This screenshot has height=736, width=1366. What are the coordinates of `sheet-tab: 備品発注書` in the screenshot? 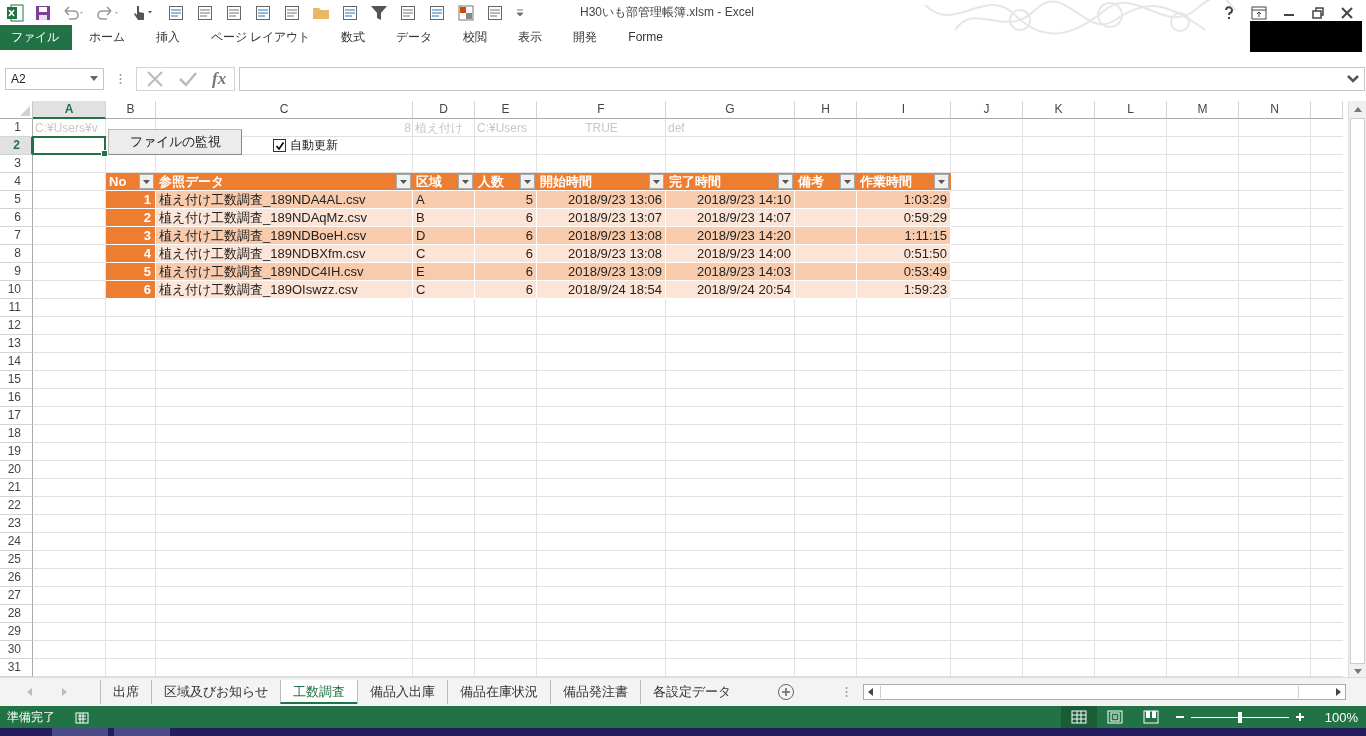 It's located at (595, 692).